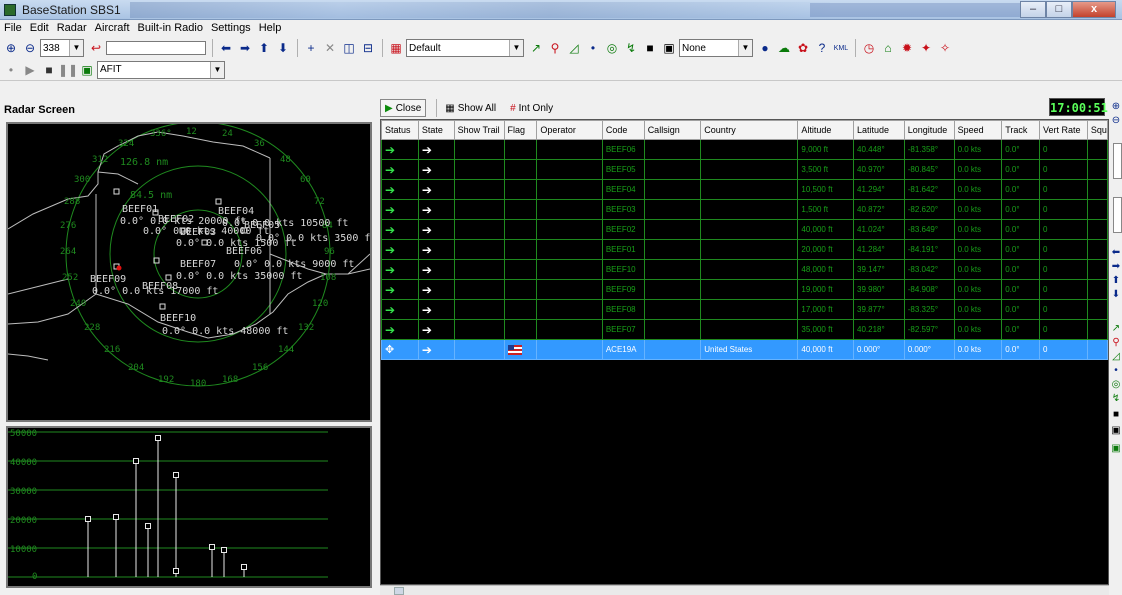  What do you see at coordinates (672, 130) in the screenshot?
I see `column-header-callsign: Callsign` at bounding box center [672, 130].